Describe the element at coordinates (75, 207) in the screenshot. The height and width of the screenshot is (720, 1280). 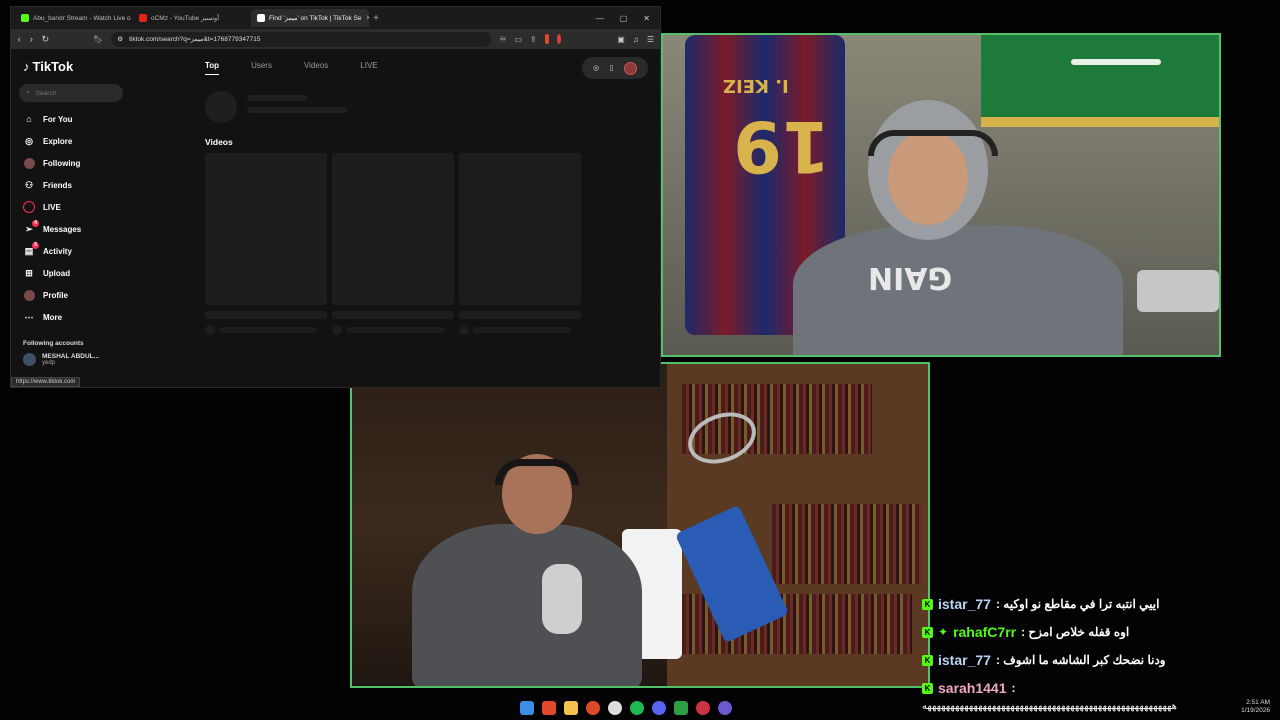
I see `sidebar-item-live: LIVE` at that location.